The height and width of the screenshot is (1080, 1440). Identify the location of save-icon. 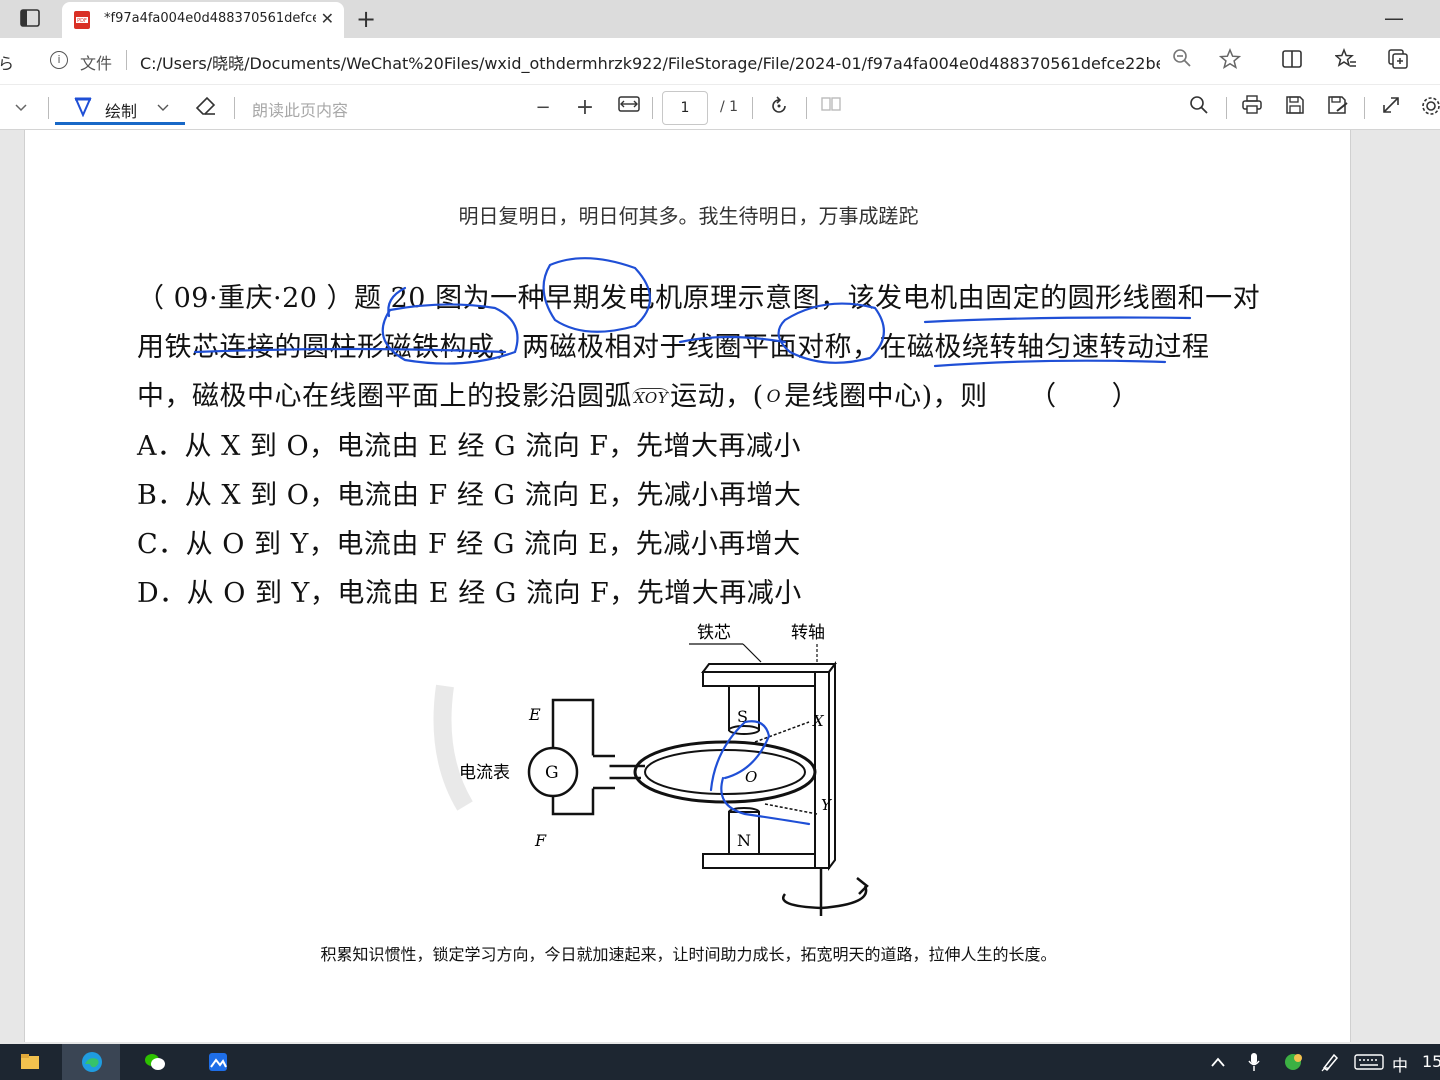
(1295, 108).